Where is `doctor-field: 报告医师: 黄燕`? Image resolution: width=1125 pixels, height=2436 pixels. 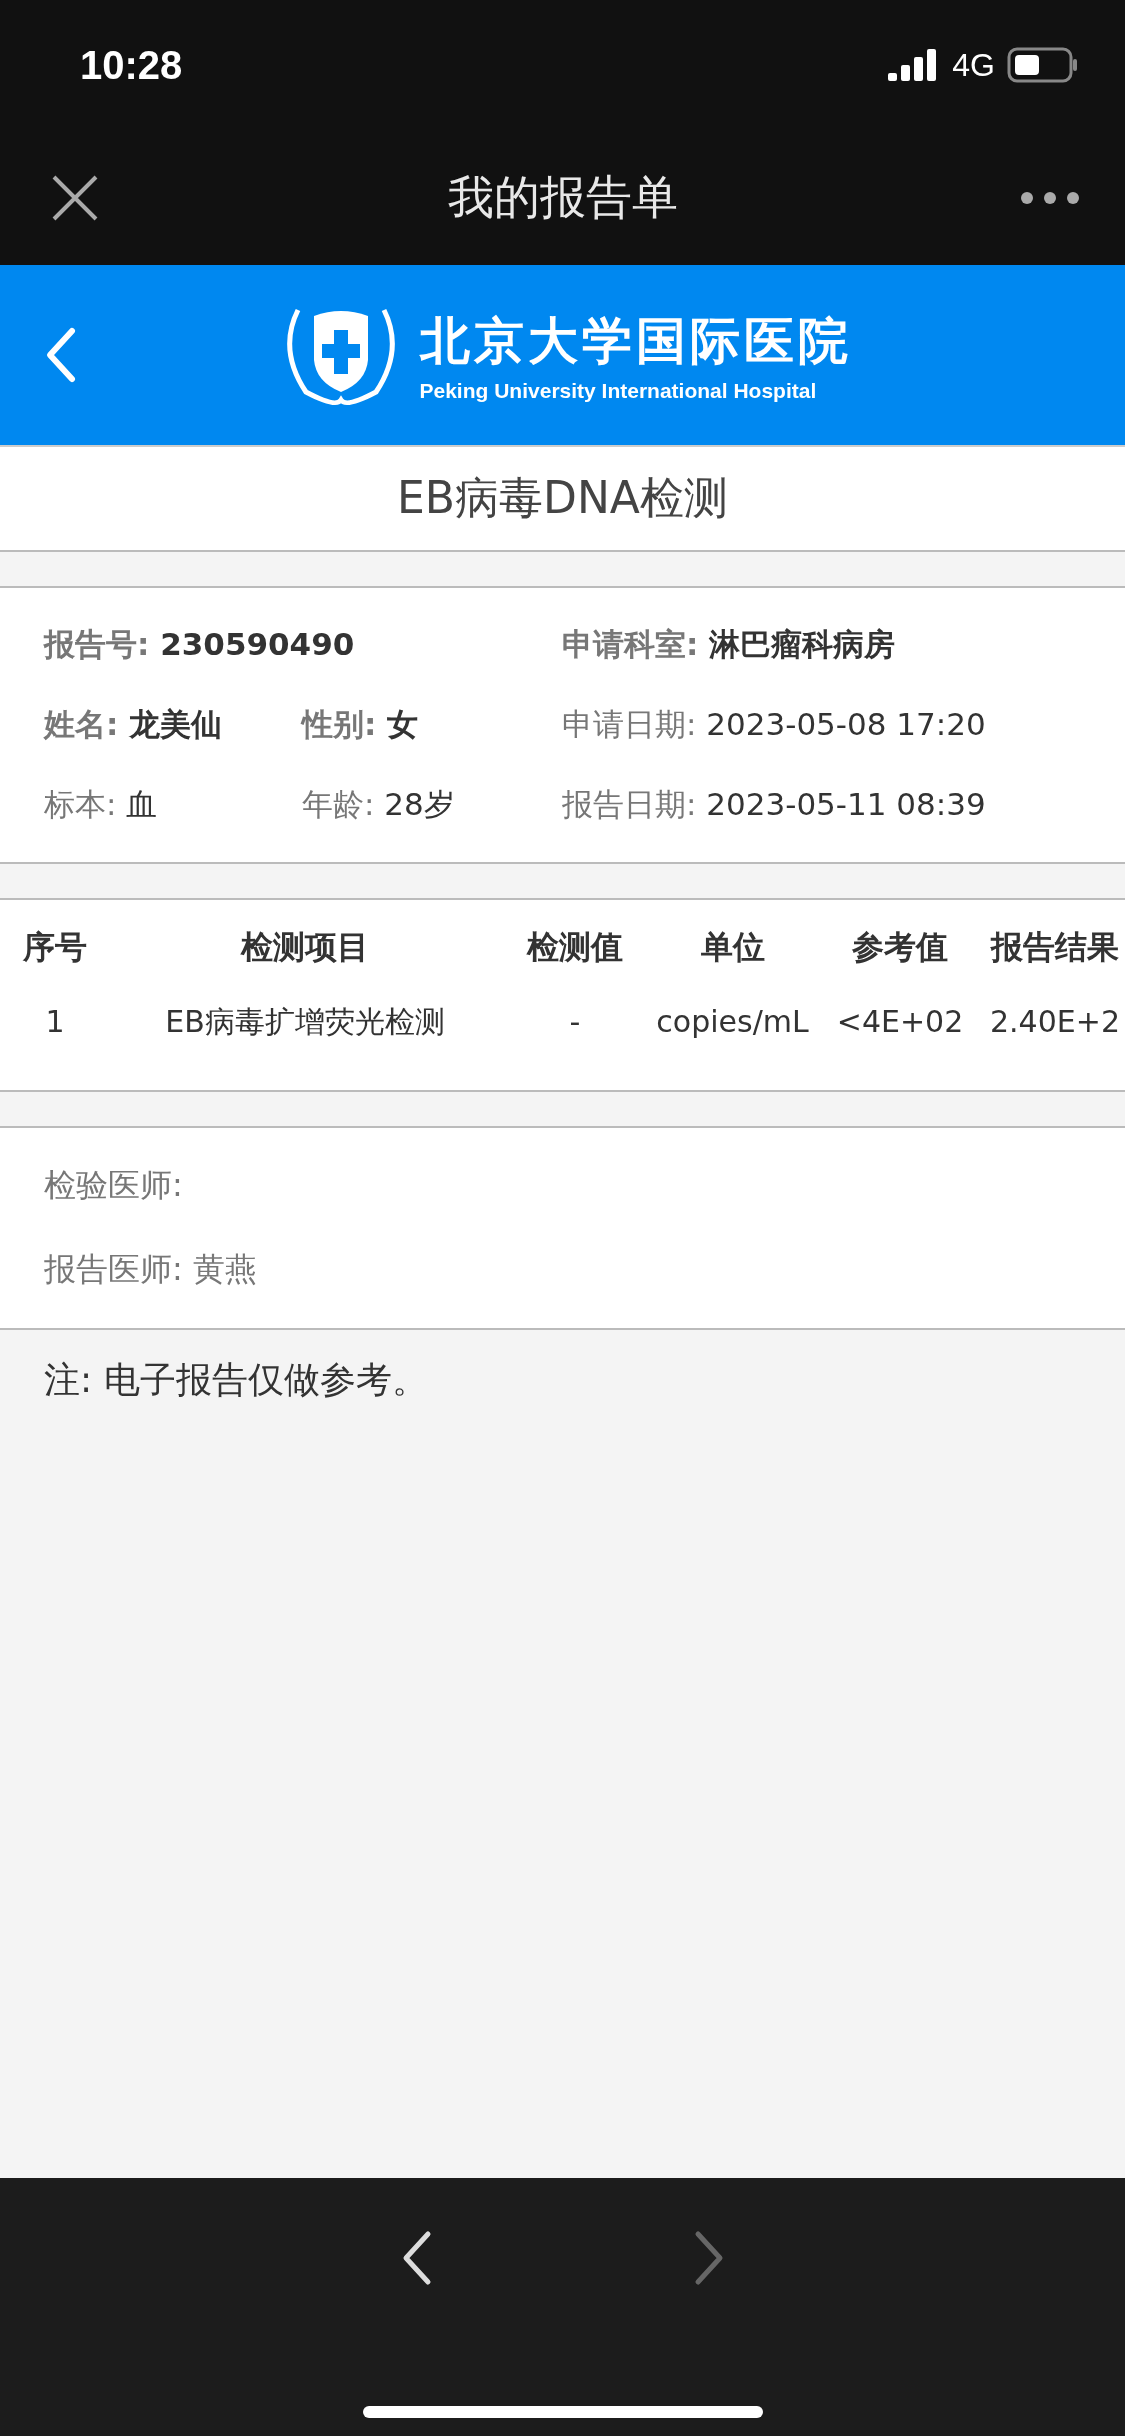
doctor-field: 报告医师: 黄燕 is located at coordinates (562, 1269).